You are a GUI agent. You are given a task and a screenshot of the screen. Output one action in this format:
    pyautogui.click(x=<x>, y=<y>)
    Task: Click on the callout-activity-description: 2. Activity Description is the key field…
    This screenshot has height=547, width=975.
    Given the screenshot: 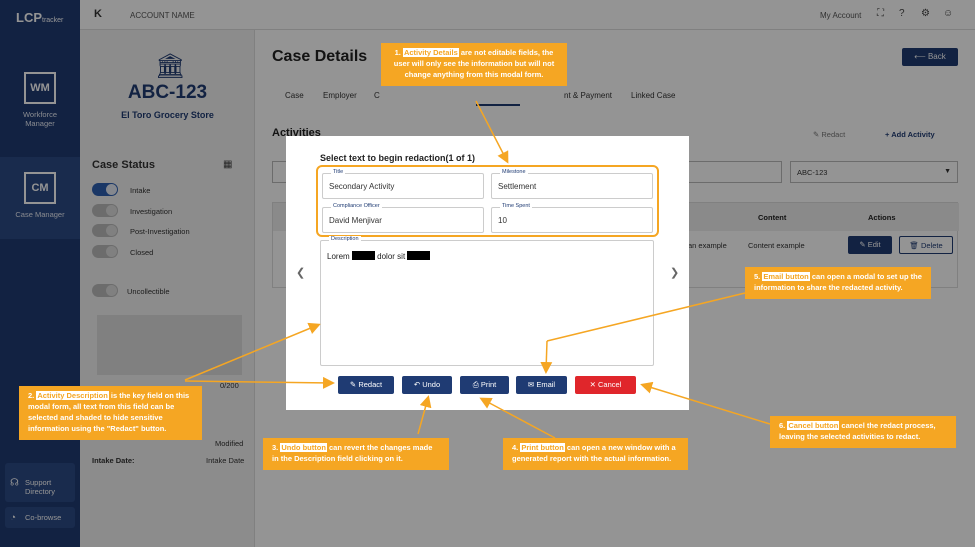 What is the action you would take?
    pyautogui.click(x=110, y=413)
    